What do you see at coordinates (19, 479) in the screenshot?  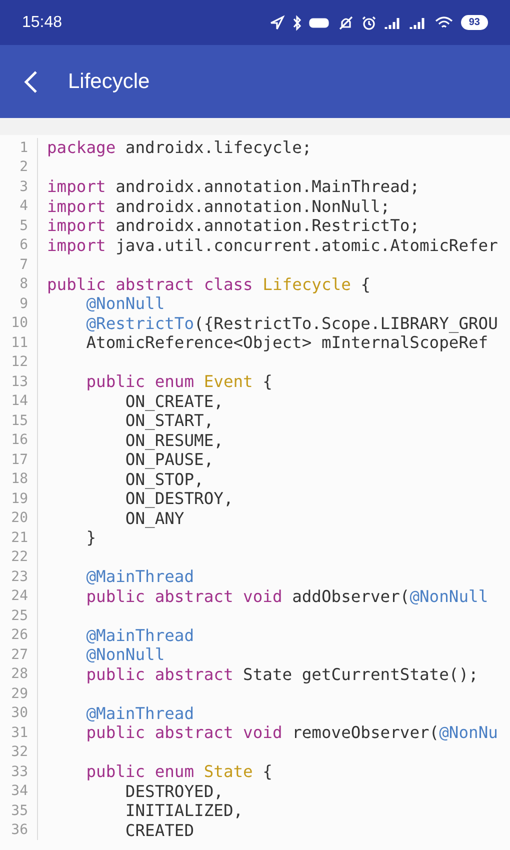 I see `line-number: 18` at bounding box center [19, 479].